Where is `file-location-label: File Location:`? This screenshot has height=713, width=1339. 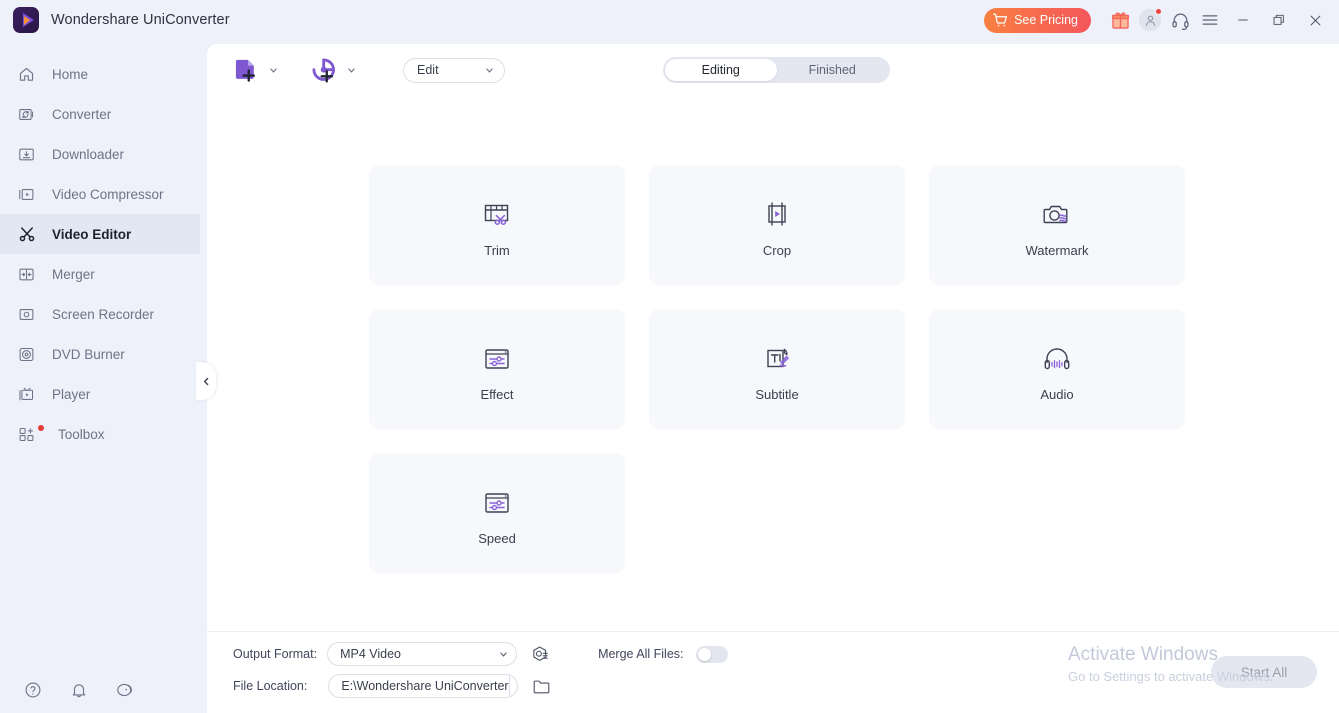
file-location-label: File Location: is located at coordinates (270, 686).